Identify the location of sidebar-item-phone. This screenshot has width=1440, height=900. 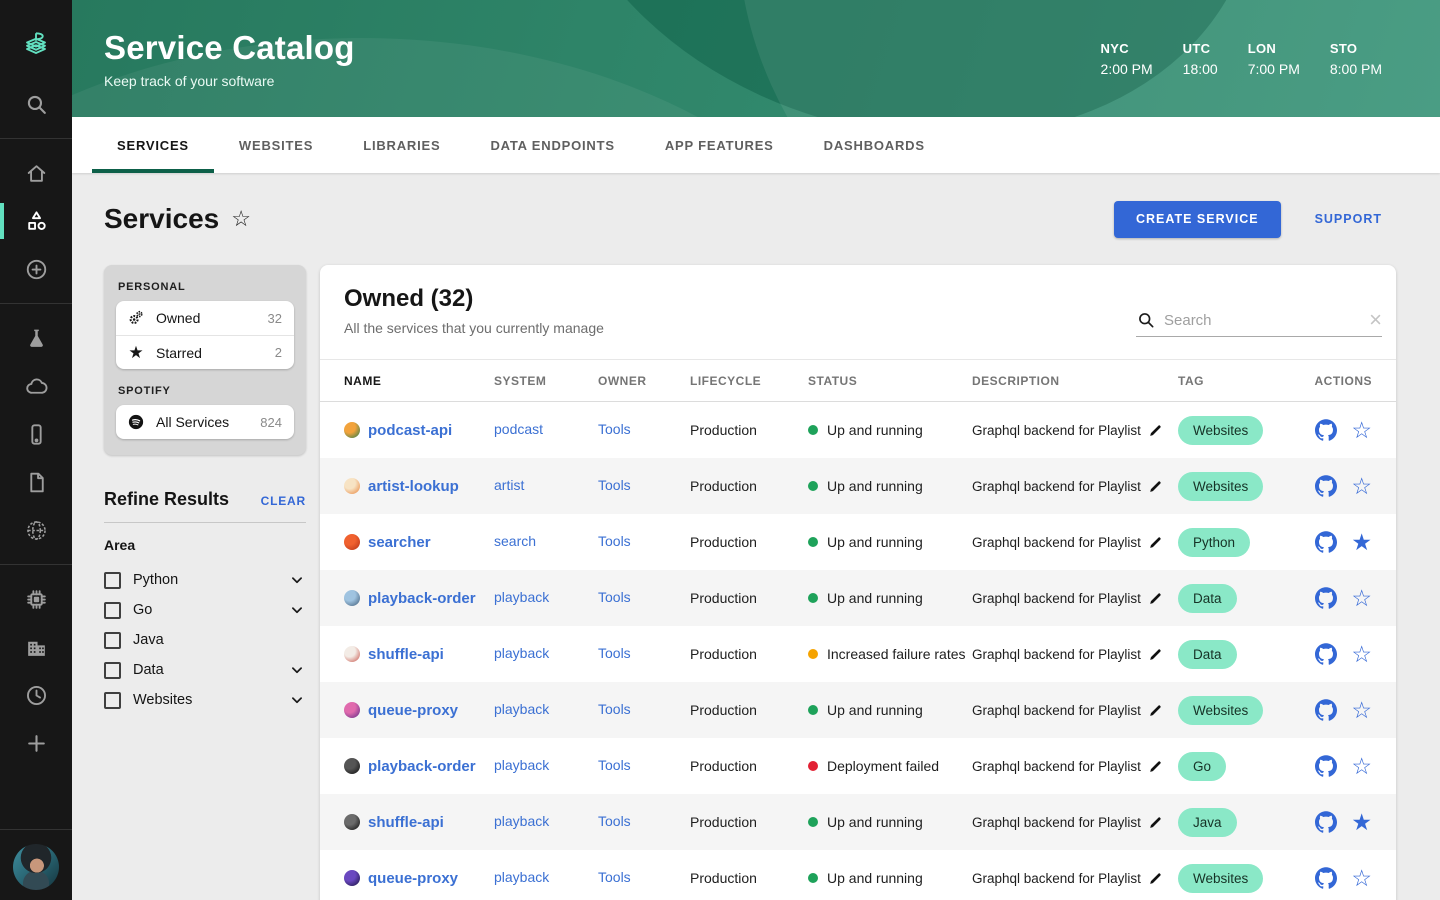
(36, 434).